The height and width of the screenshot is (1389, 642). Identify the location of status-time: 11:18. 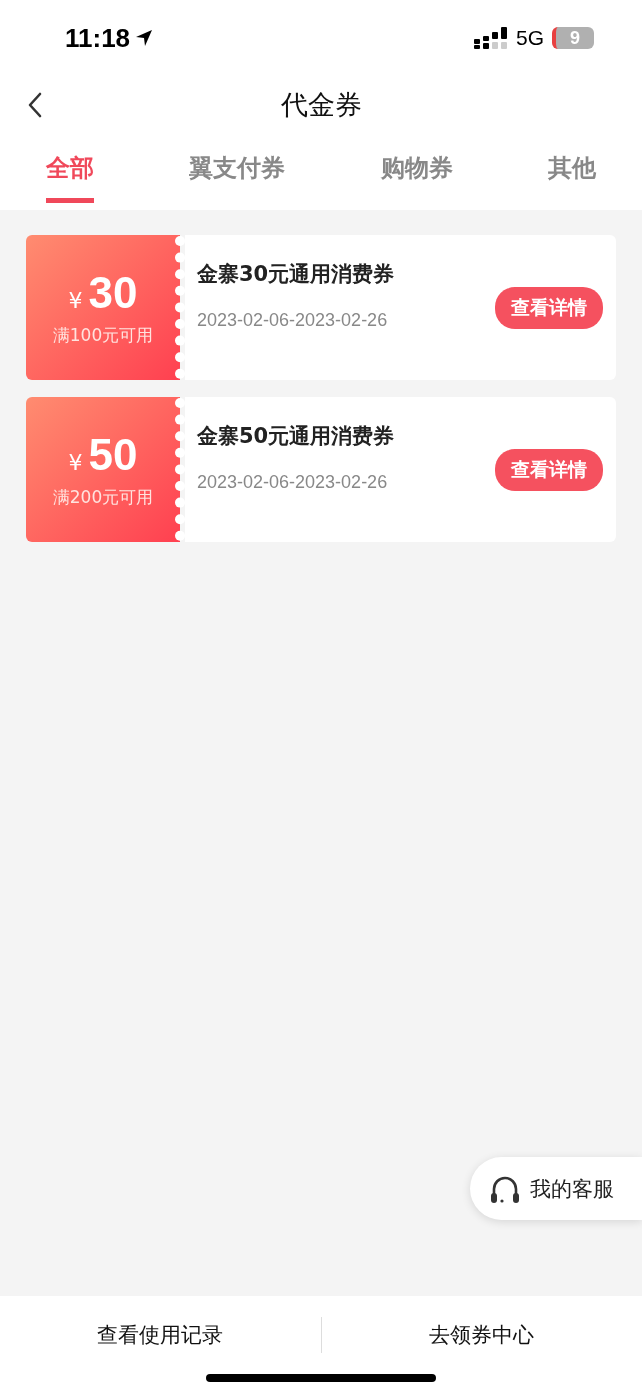
(98, 38).